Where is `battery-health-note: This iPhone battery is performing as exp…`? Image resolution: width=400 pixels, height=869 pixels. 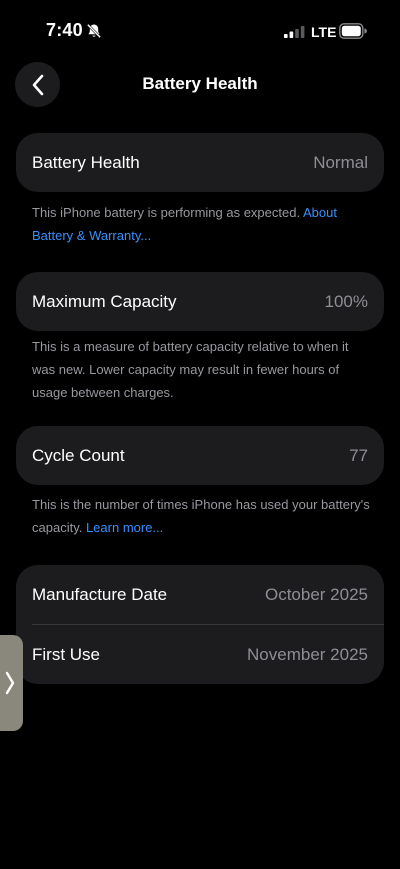
battery-health-note: This iPhone battery is performing as exp… is located at coordinates (202, 224).